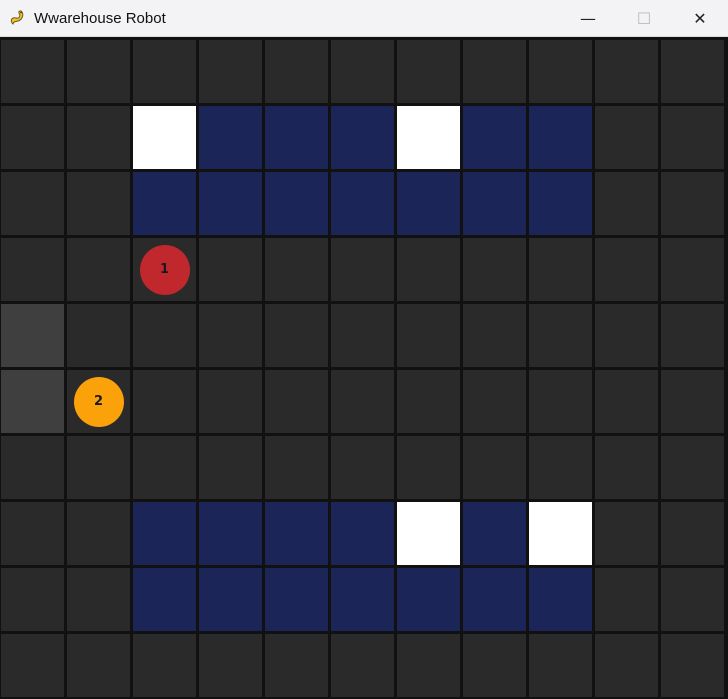 The width and height of the screenshot is (728, 699). Describe the element at coordinates (32, 401) in the screenshot. I see `grid-cell-charger` at that location.